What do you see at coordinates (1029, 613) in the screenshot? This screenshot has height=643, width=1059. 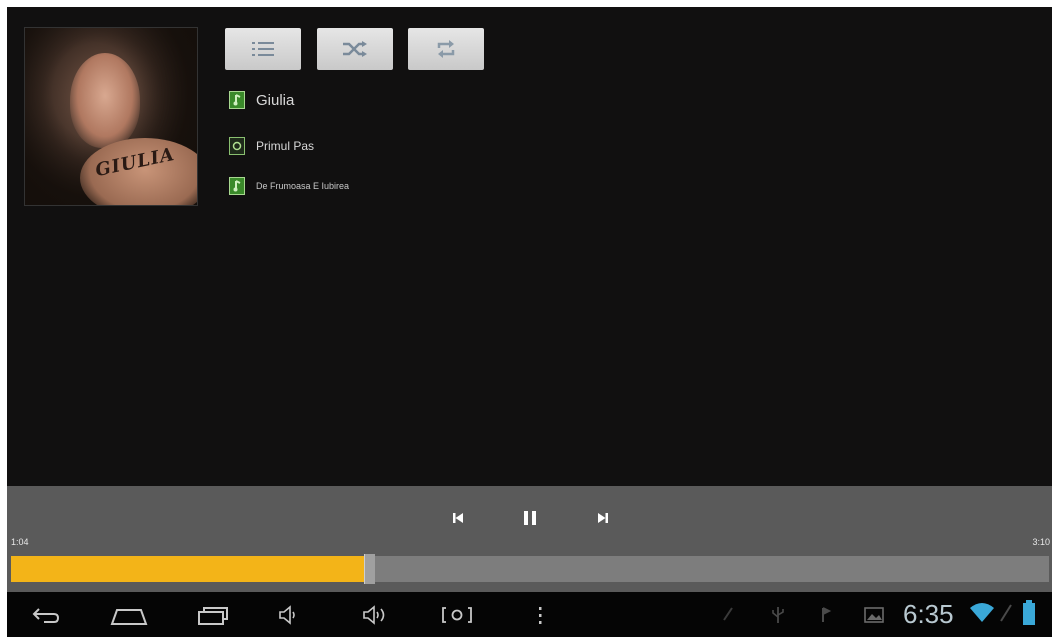 I see `battery-icon` at bounding box center [1029, 613].